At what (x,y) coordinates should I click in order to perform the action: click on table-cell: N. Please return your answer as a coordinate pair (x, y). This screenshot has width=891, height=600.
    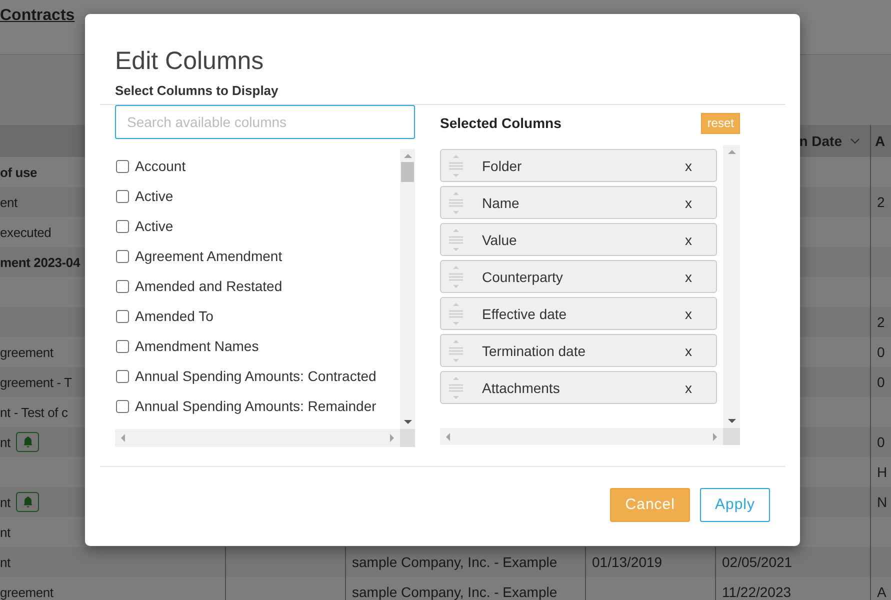
    Looking at the image, I should click on (882, 502).